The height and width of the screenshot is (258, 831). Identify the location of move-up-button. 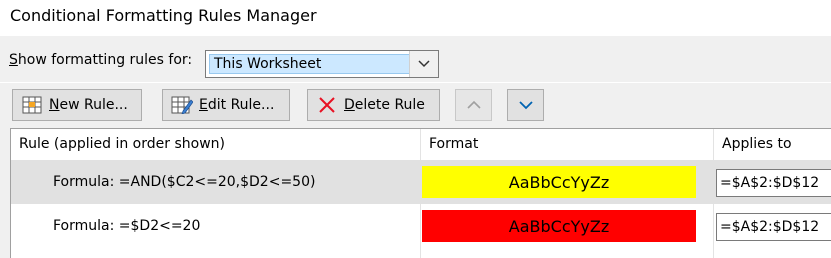
(473, 105).